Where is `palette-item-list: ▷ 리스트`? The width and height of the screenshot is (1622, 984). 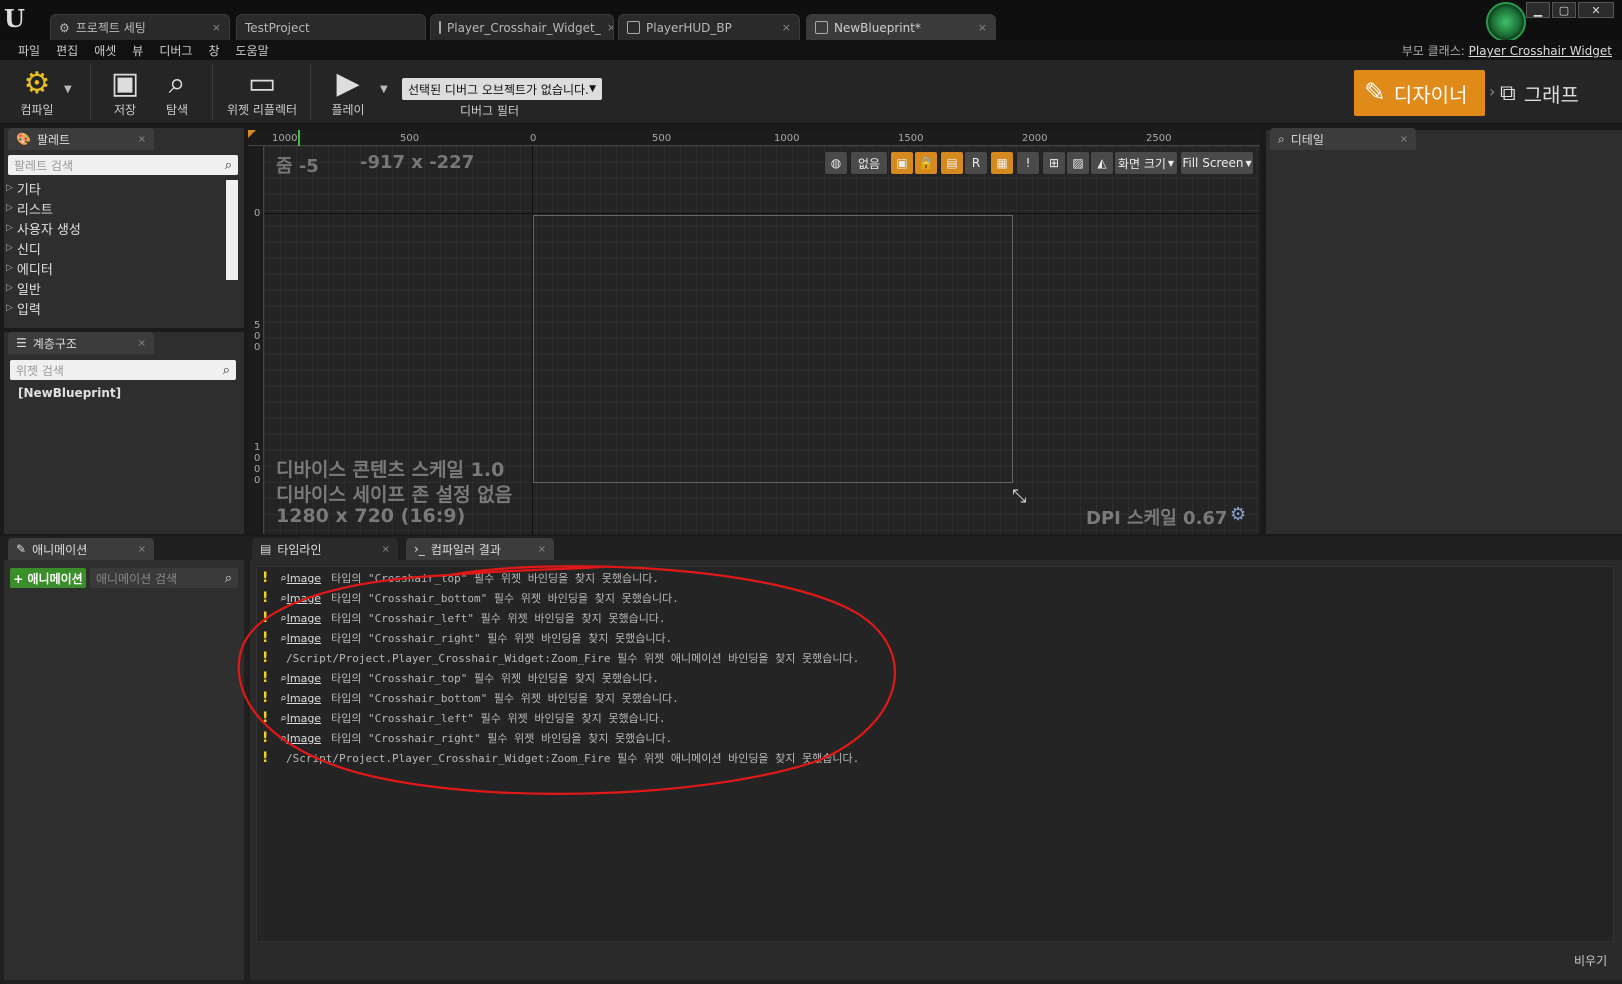 palette-item-list: ▷ 리스트 is located at coordinates (29, 208).